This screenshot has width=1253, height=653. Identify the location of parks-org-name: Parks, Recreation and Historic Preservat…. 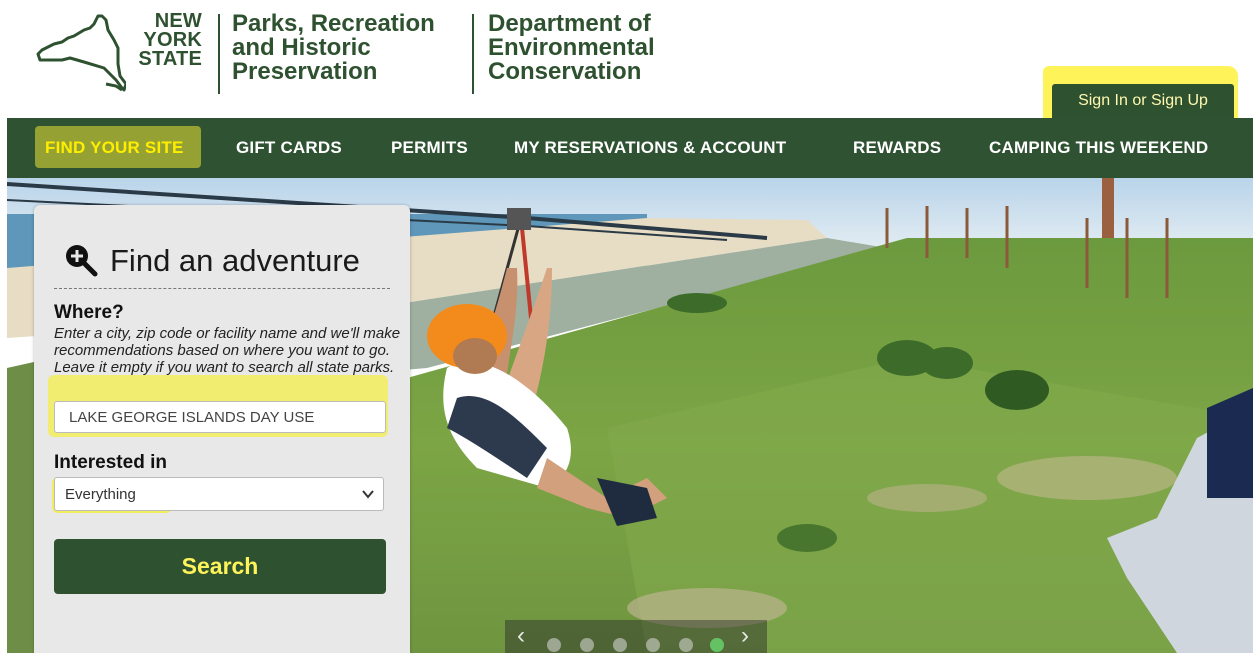
(333, 48).